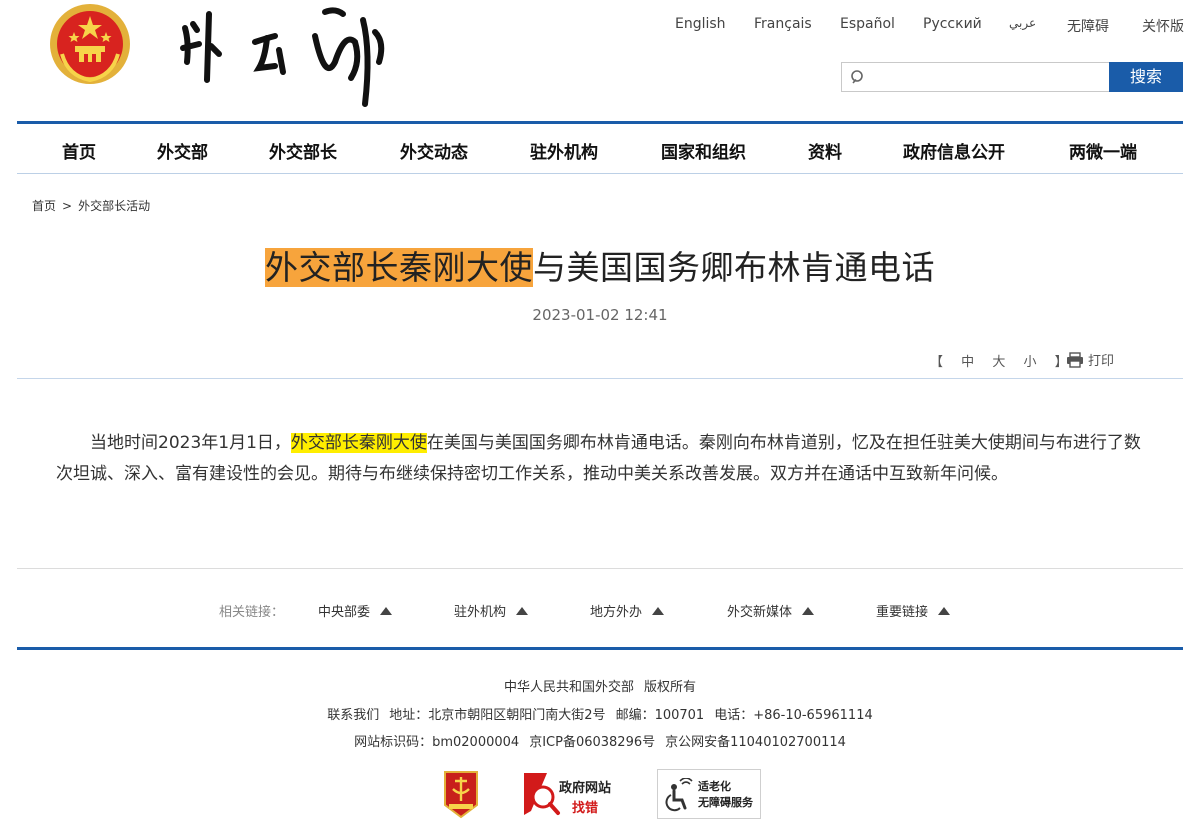 Image resolution: width=1200 pixels, height=840 pixels. What do you see at coordinates (825, 150) in the screenshot?
I see `nav-resources: 资料` at bounding box center [825, 150].